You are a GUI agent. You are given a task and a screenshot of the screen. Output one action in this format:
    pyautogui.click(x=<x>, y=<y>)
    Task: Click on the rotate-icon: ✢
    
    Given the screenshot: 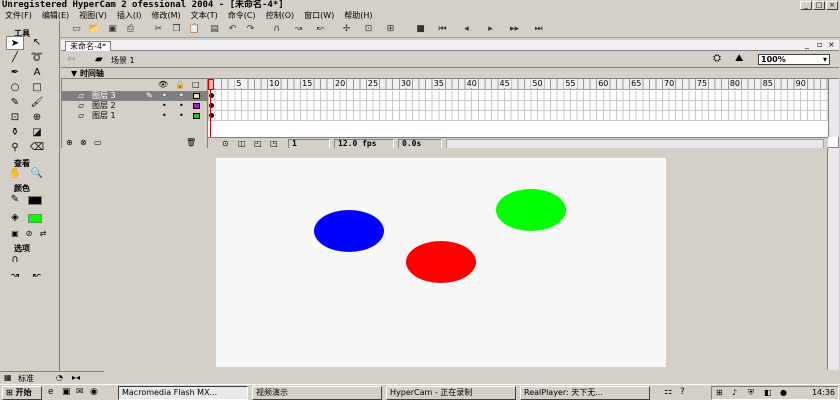 What is the action you would take?
    pyautogui.click(x=346, y=29)
    